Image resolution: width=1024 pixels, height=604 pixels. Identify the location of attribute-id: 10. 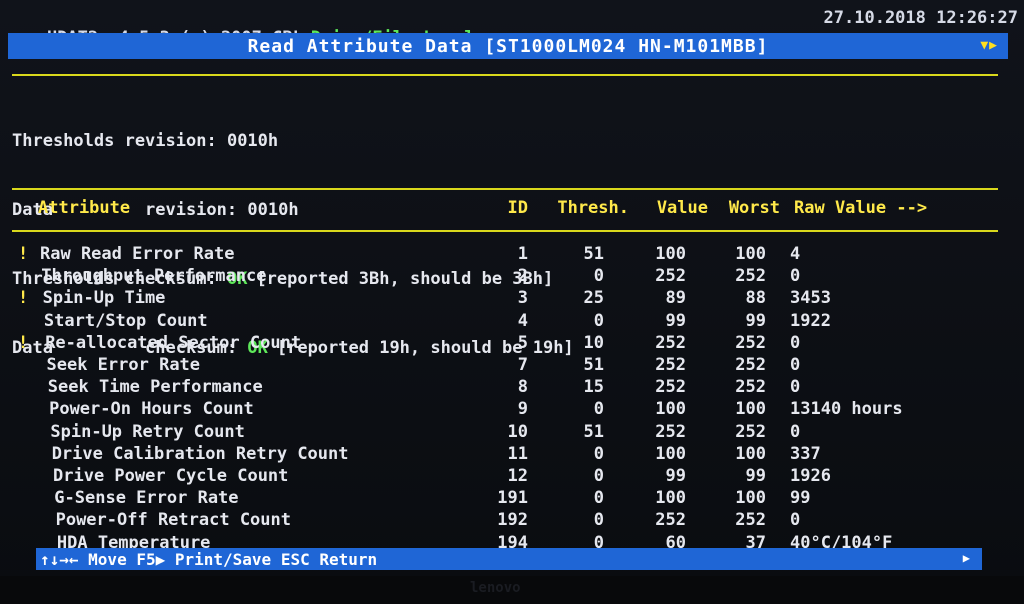
(517, 431).